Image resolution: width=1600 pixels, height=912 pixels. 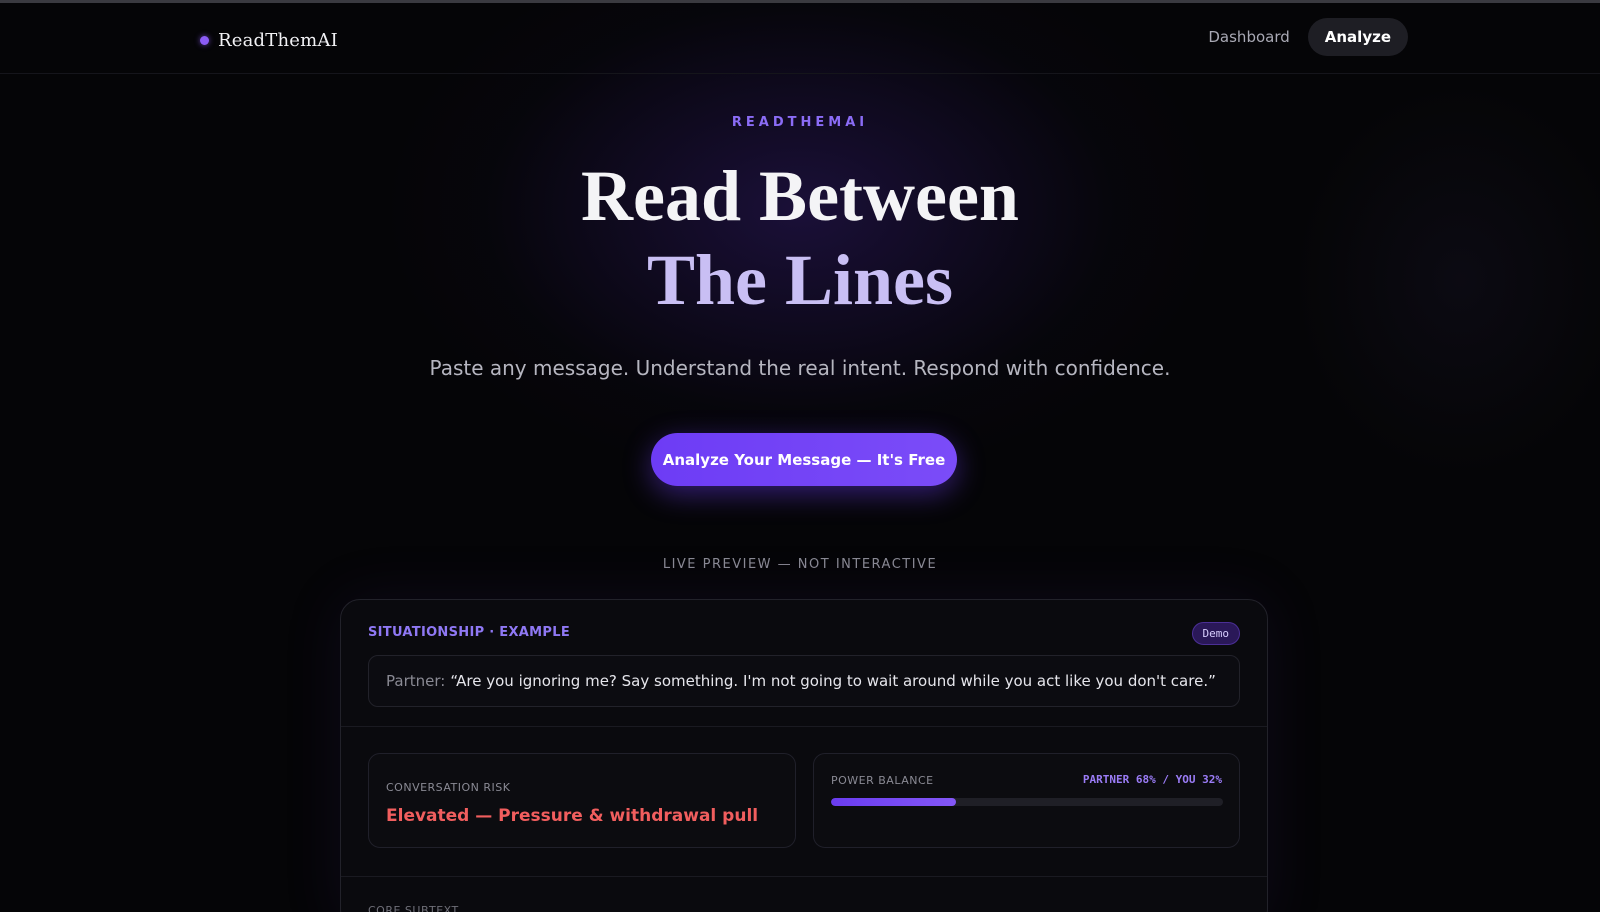 What do you see at coordinates (882, 780) in the screenshot?
I see `power-label: POWER BALANCE` at bounding box center [882, 780].